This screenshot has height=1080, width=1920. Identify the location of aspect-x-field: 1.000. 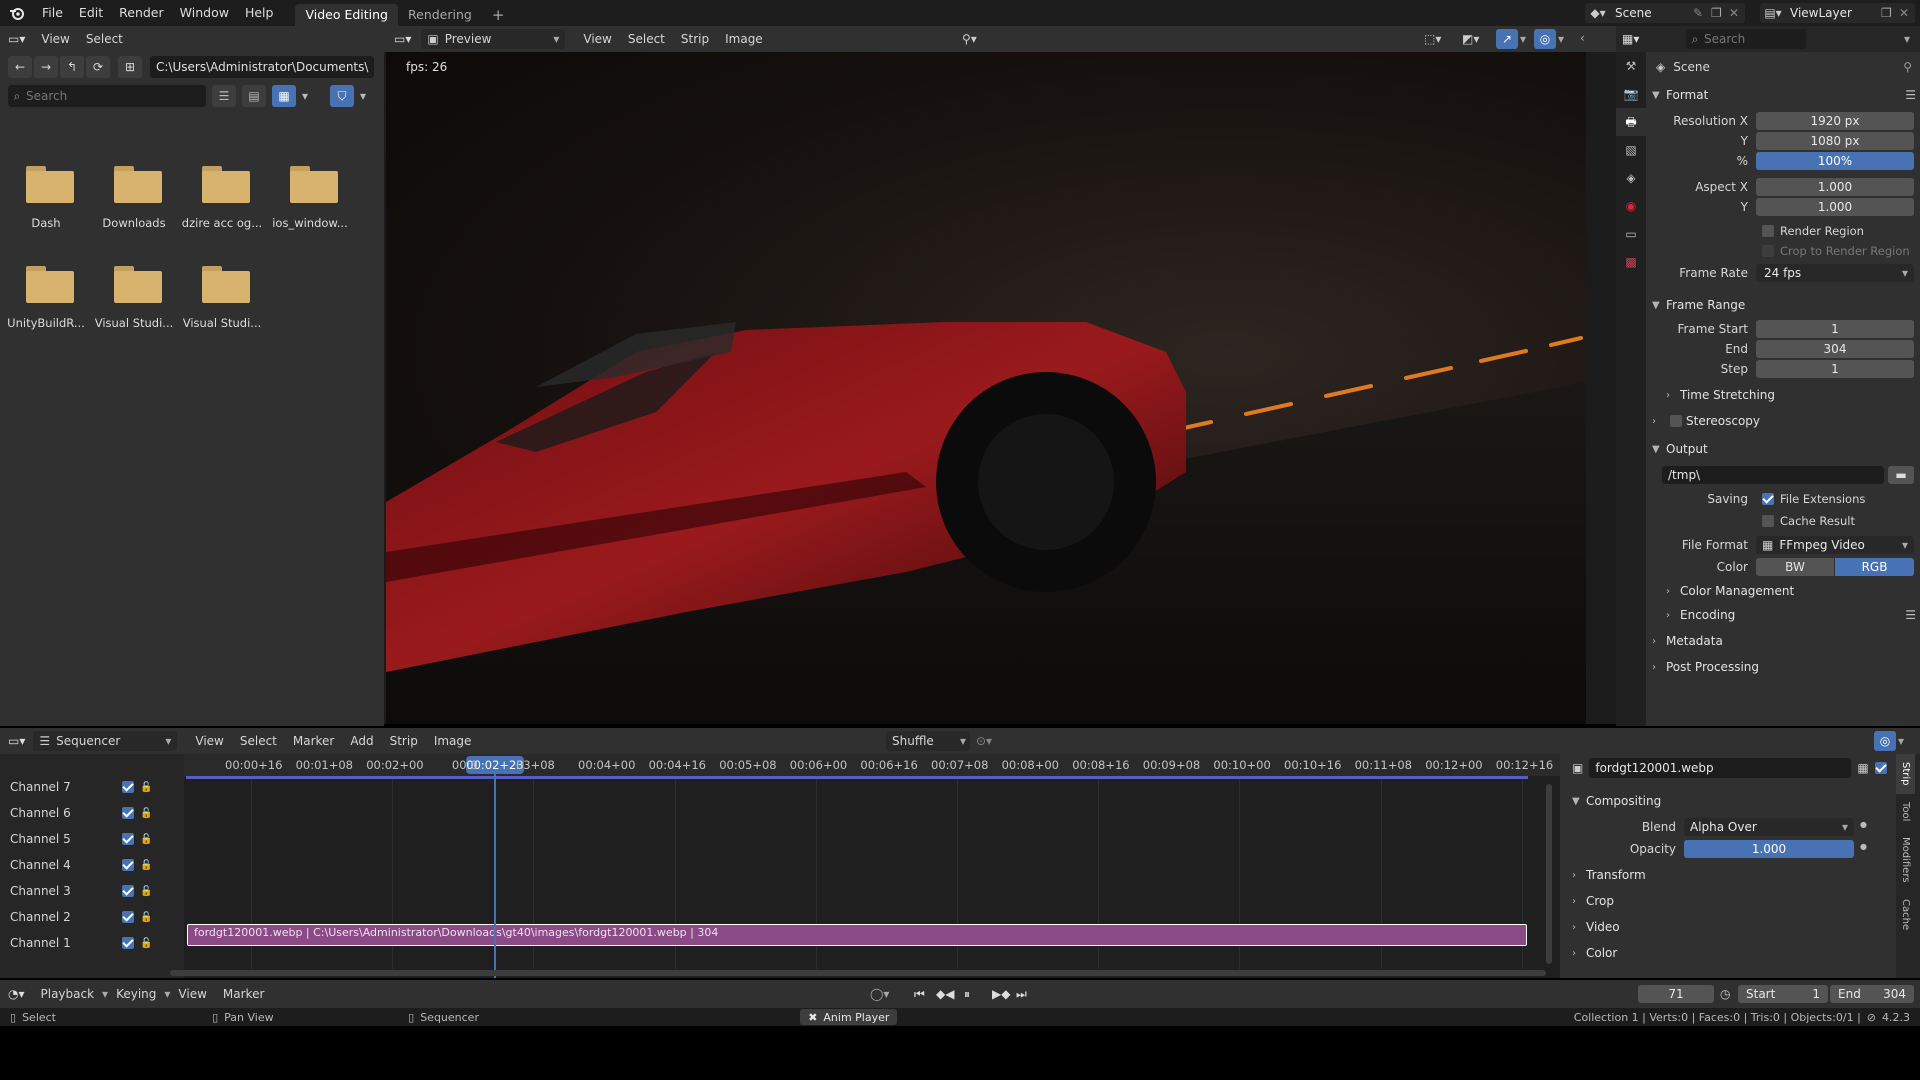
(1835, 187).